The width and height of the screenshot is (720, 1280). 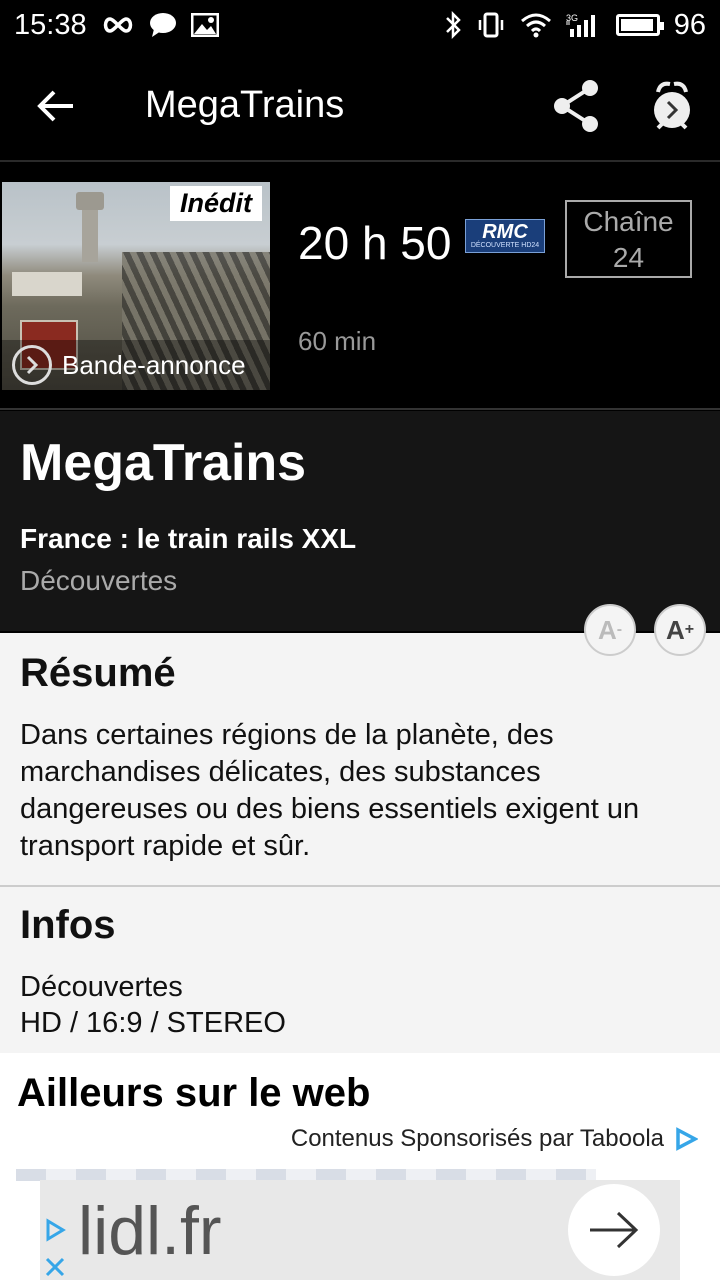 What do you see at coordinates (153, 1023) in the screenshot?
I see `infos-format: HD / 16:9 / STEREO` at bounding box center [153, 1023].